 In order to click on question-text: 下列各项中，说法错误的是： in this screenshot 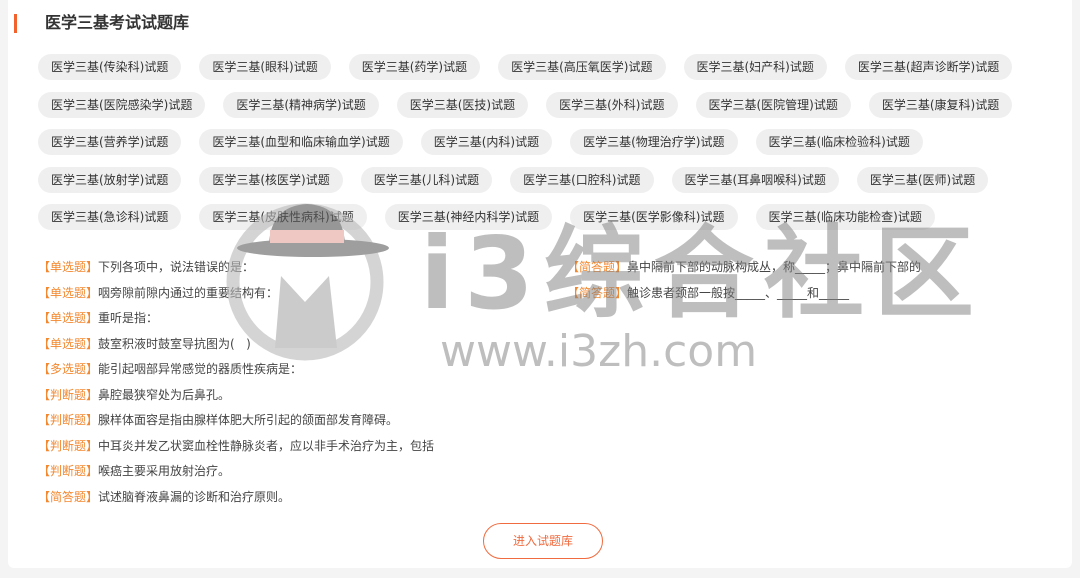, I will do `click(176, 267)`.